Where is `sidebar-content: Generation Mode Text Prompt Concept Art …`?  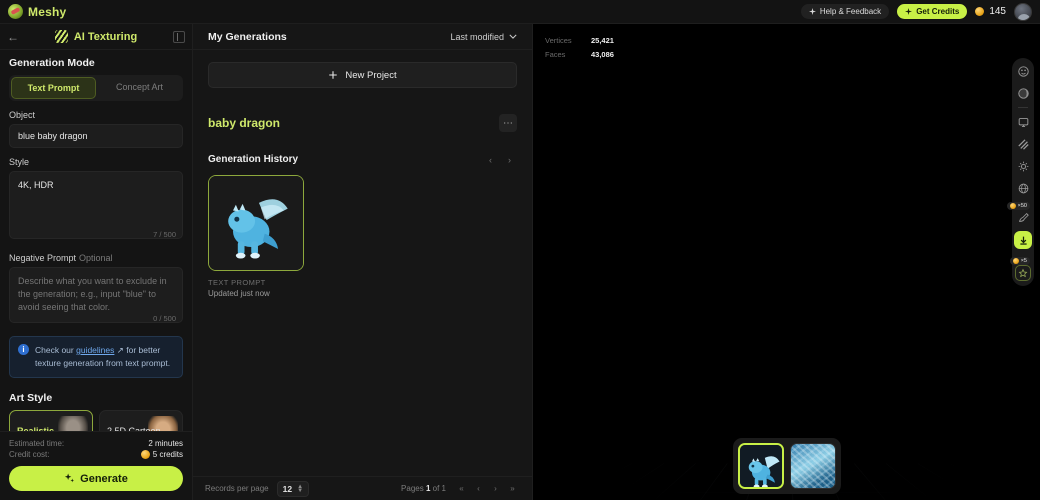 sidebar-content: Generation Mode Text Prompt Concept Art … is located at coordinates (96, 240).